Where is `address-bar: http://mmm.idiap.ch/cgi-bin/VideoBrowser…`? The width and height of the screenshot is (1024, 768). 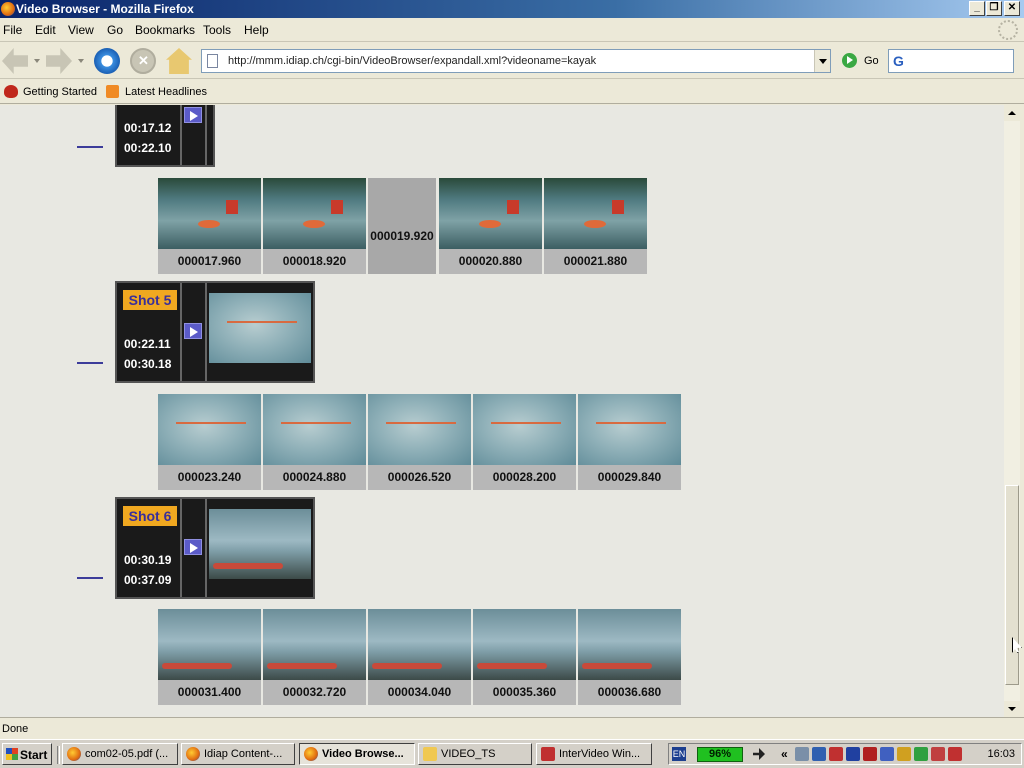
address-bar: http://mmm.idiap.ch/cgi-bin/VideoBrowser… is located at coordinates (516, 61).